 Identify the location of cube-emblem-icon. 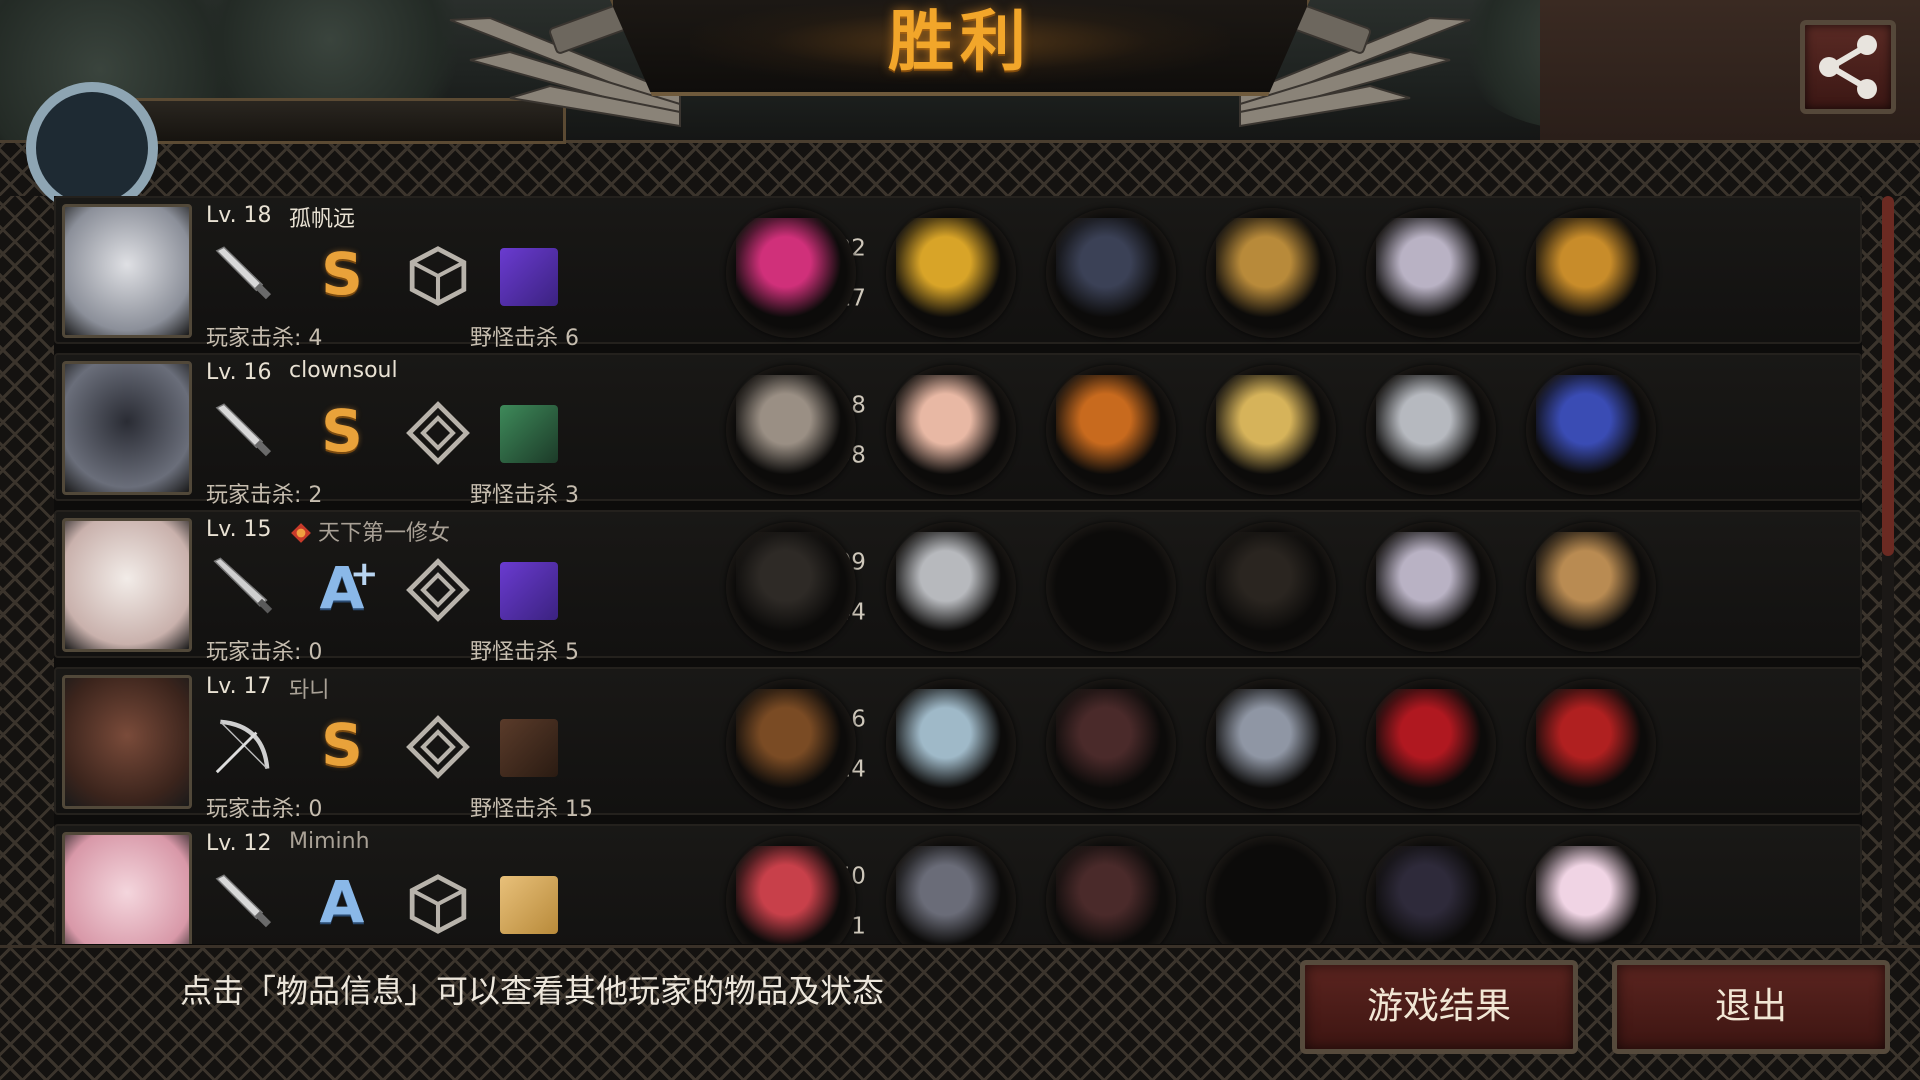
(438, 276).